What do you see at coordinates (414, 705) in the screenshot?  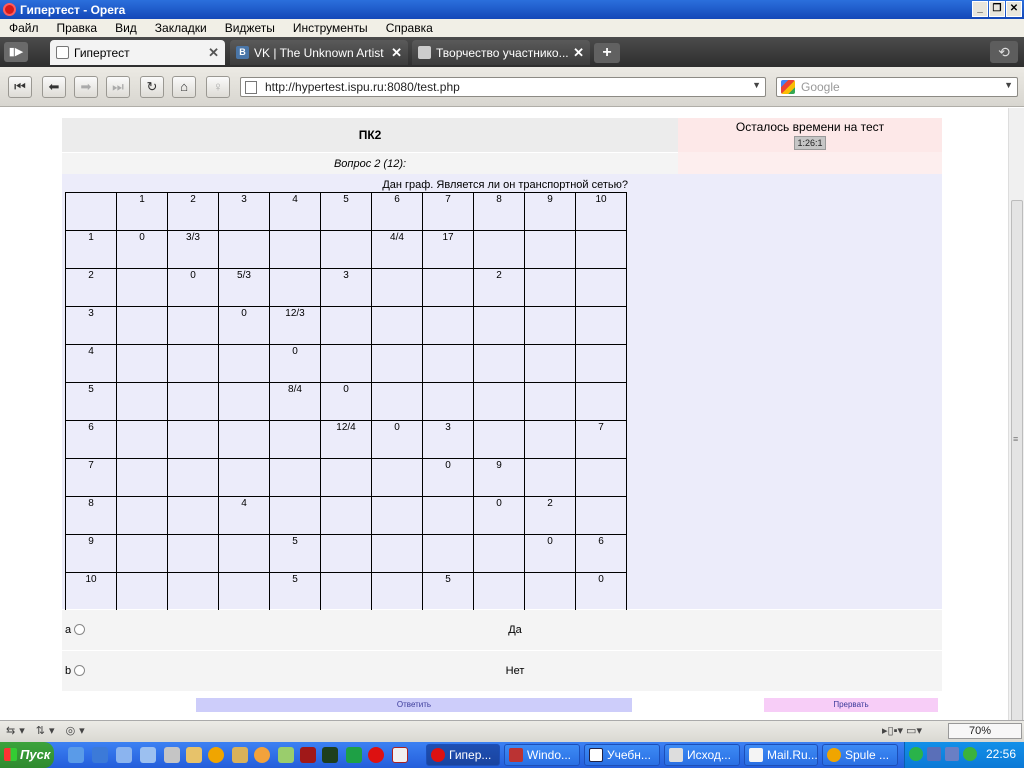 I see `submit-answer-button: Ответить` at bounding box center [414, 705].